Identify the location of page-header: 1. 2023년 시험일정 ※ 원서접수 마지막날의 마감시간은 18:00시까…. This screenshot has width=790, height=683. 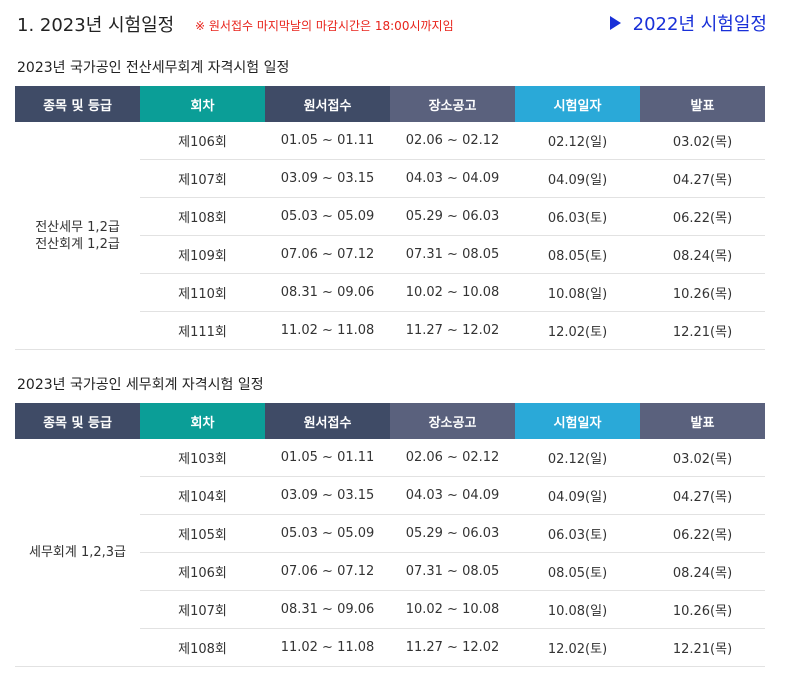
(397, 23).